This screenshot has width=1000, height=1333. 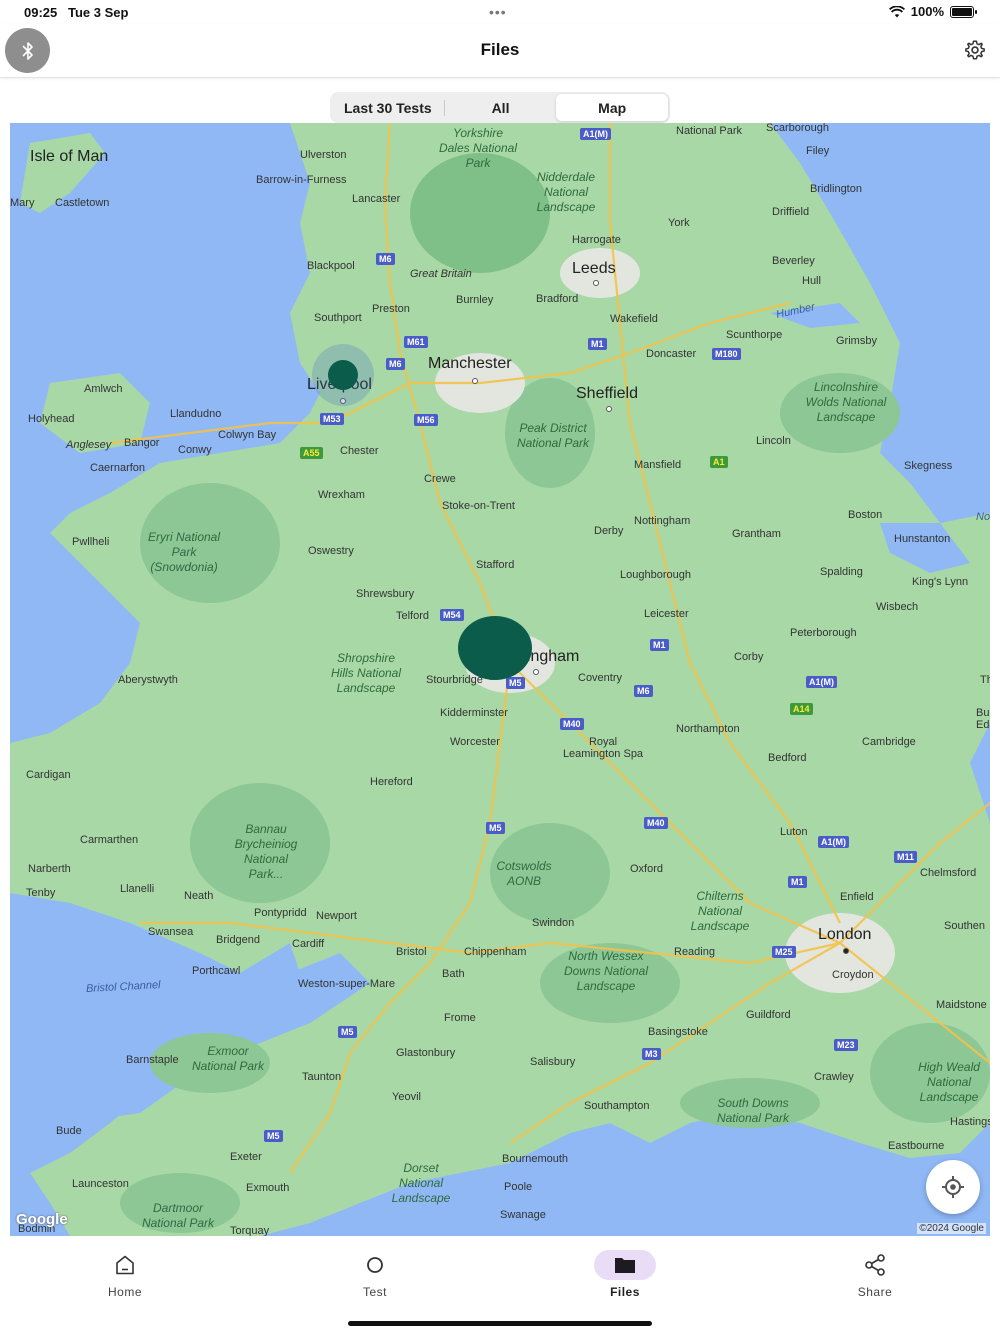 What do you see at coordinates (720, 911) in the screenshot?
I see `map-label-chilterns: Chilterns National Landscape` at bounding box center [720, 911].